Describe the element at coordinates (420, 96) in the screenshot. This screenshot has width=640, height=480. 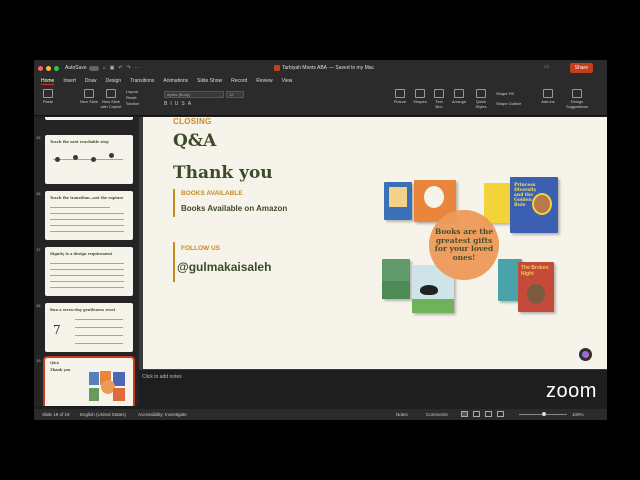
I see `shapes-button: Shapes` at that location.